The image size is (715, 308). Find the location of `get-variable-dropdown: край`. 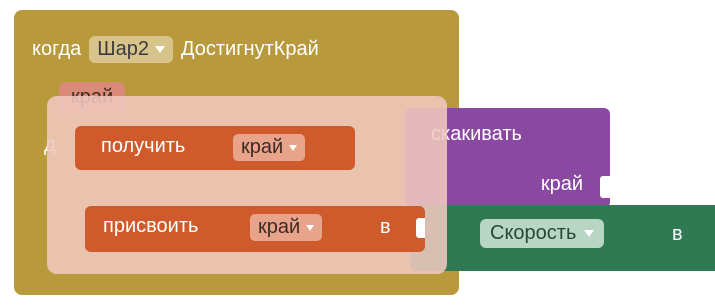

get-variable-dropdown: край is located at coordinates (269, 147).